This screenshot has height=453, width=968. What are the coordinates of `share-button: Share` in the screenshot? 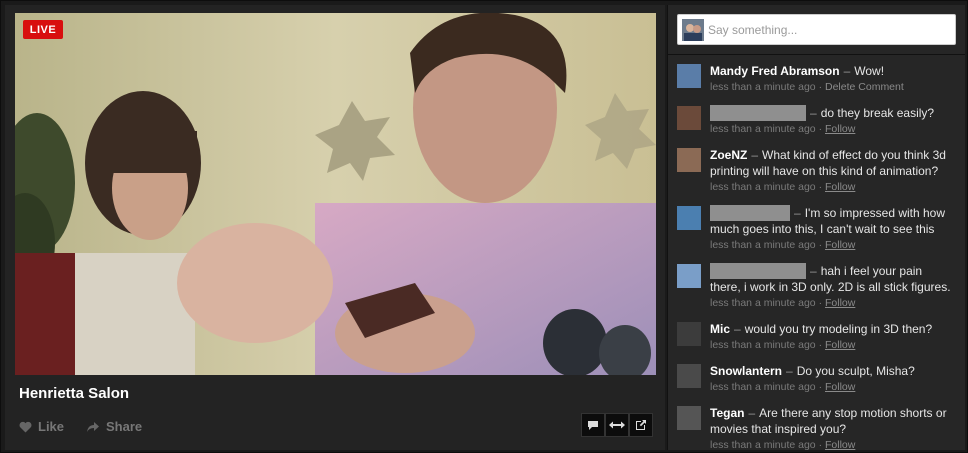 It's located at (114, 426).